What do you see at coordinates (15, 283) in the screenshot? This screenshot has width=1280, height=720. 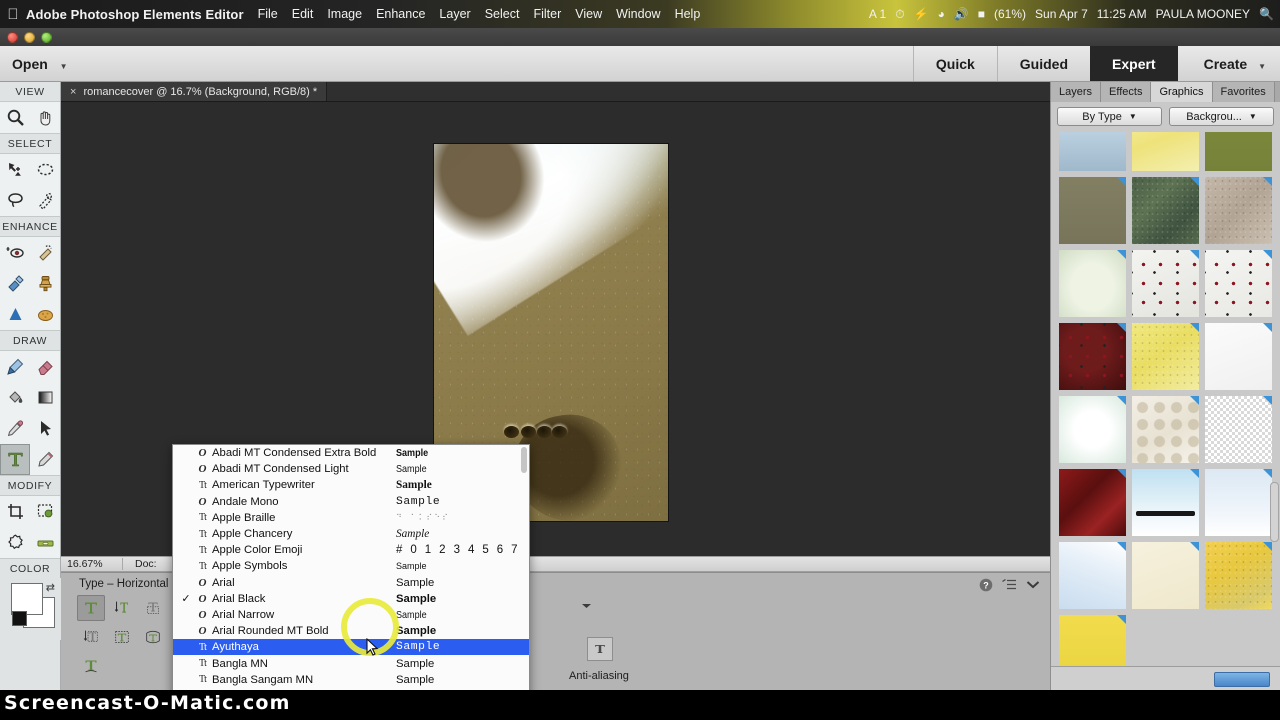 I see `smart-brush-tool` at bounding box center [15, 283].